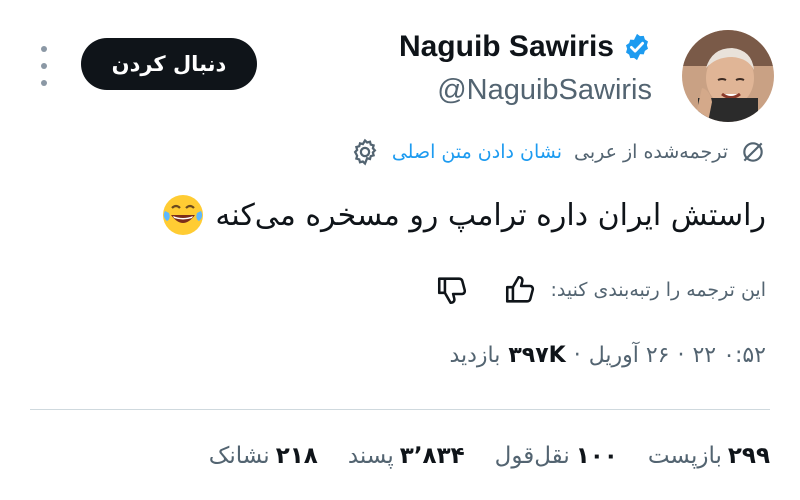 The height and width of the screenshot is (500, 800). Describe the element at coordinates (239, 456) in the screenshot. I see `bookmarks-label: نشانک` at that location.